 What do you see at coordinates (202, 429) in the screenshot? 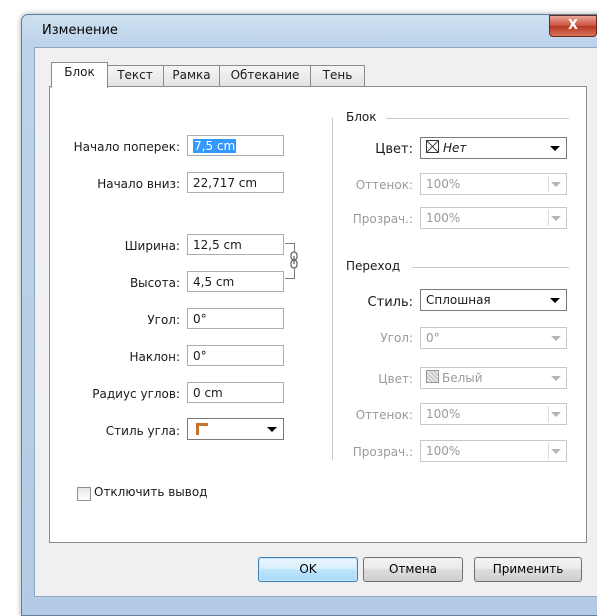
I see `corner-style-icon` at bounding box center [202, 429].